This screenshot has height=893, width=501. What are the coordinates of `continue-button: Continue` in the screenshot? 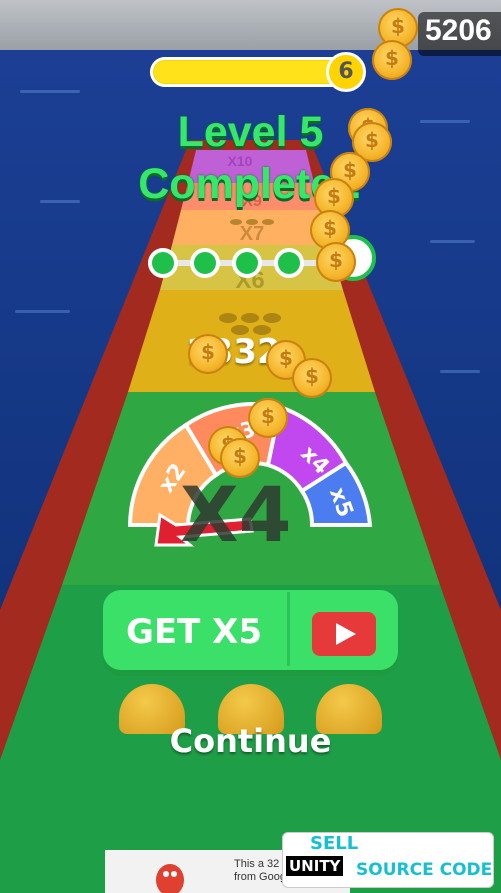 It's located at (250, 741).